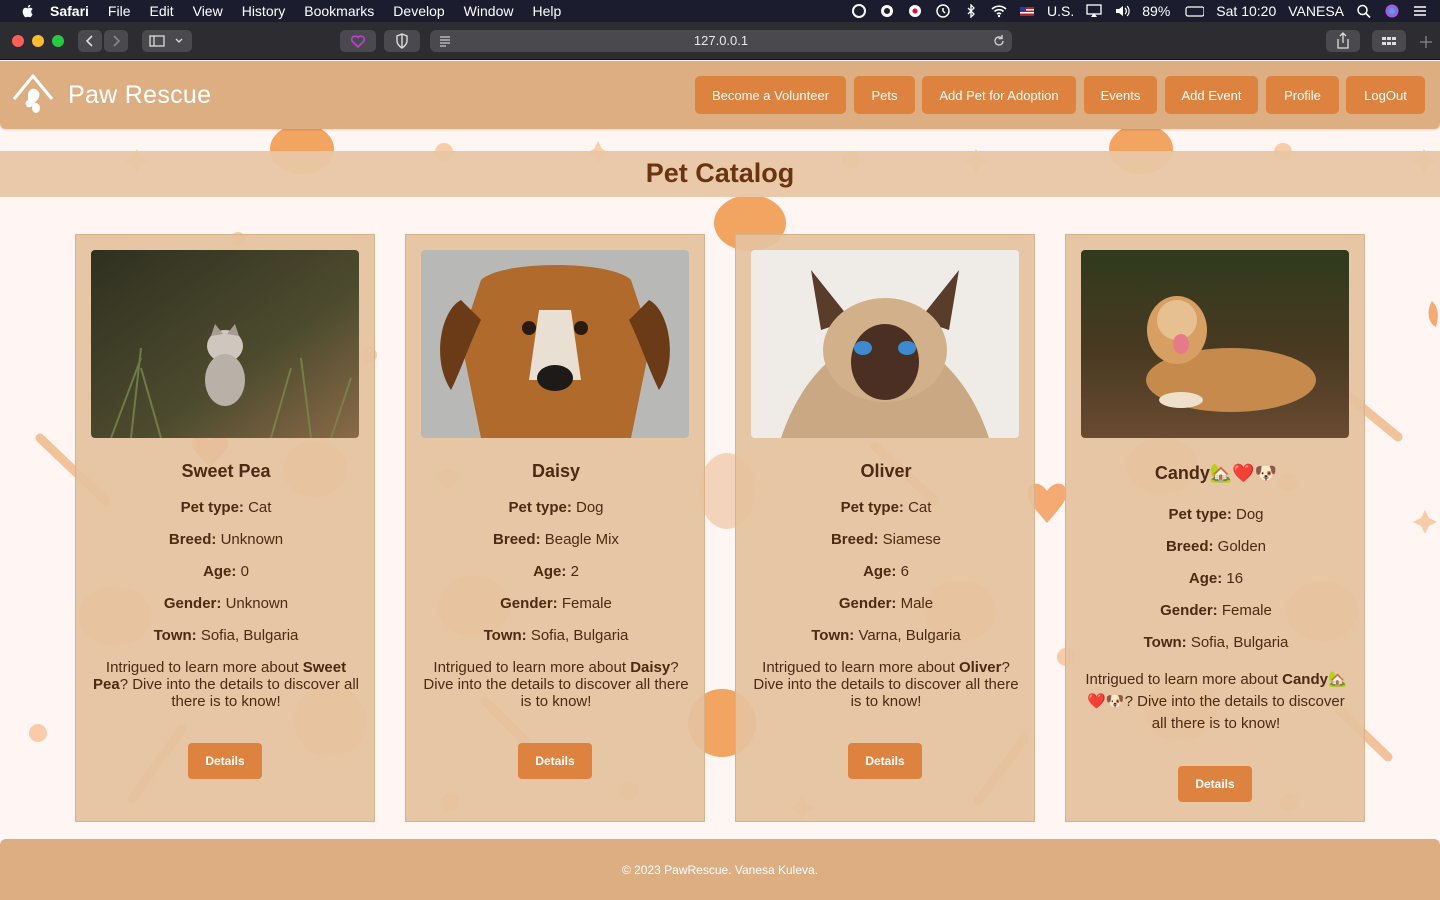  What do you see at coordinates (28, 11) in the screenshot?
I see `apple-menu-icon` at bounding box center [28, 11].